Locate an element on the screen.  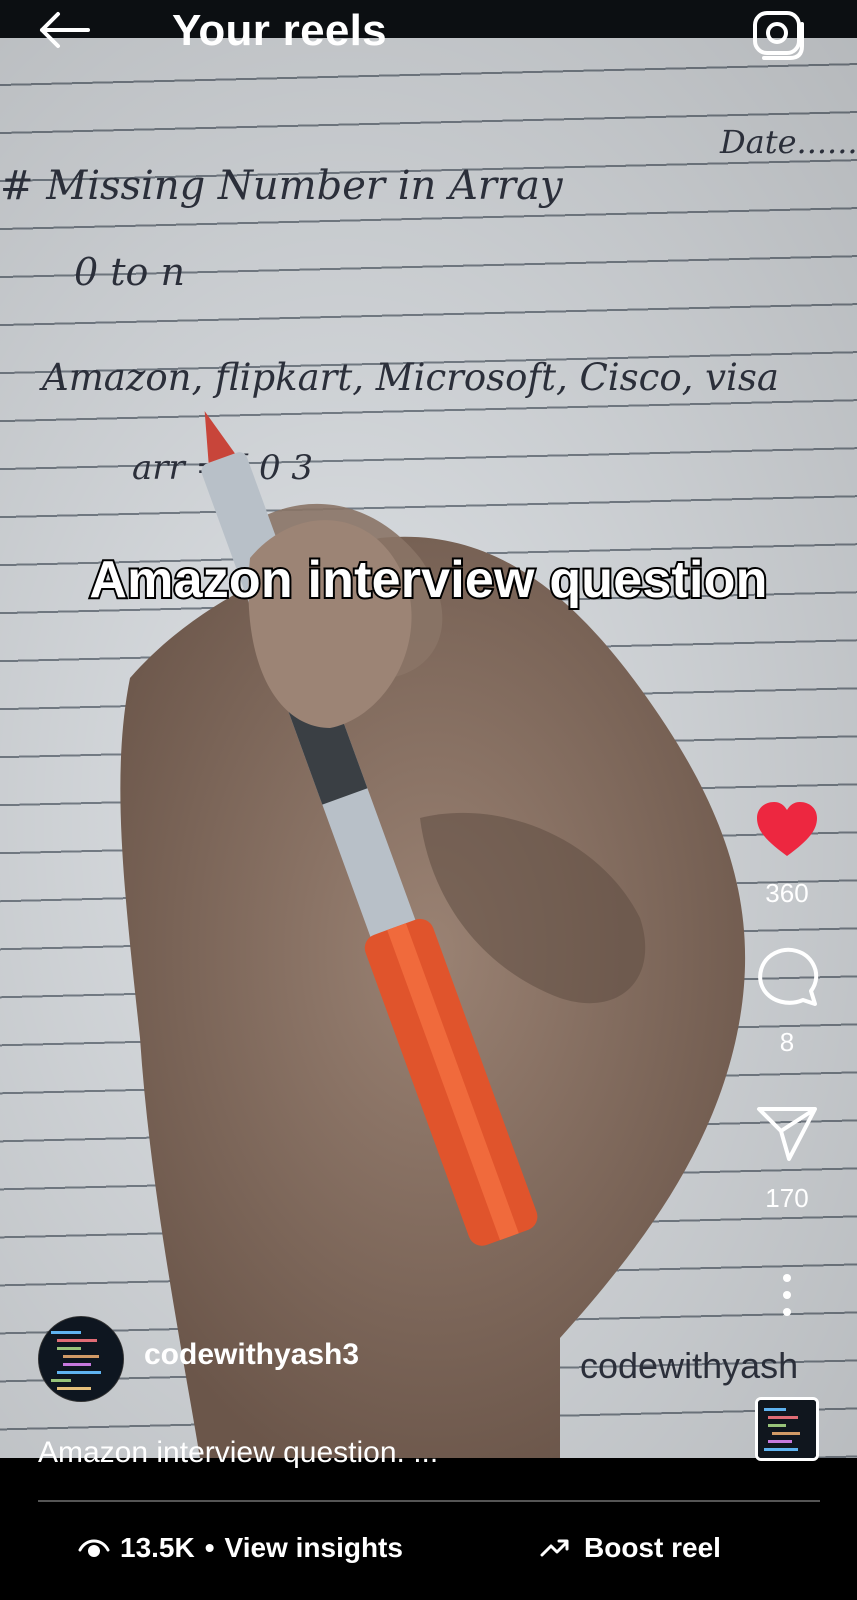
username: codewithyash3 is located at coordinates (251, 1355).